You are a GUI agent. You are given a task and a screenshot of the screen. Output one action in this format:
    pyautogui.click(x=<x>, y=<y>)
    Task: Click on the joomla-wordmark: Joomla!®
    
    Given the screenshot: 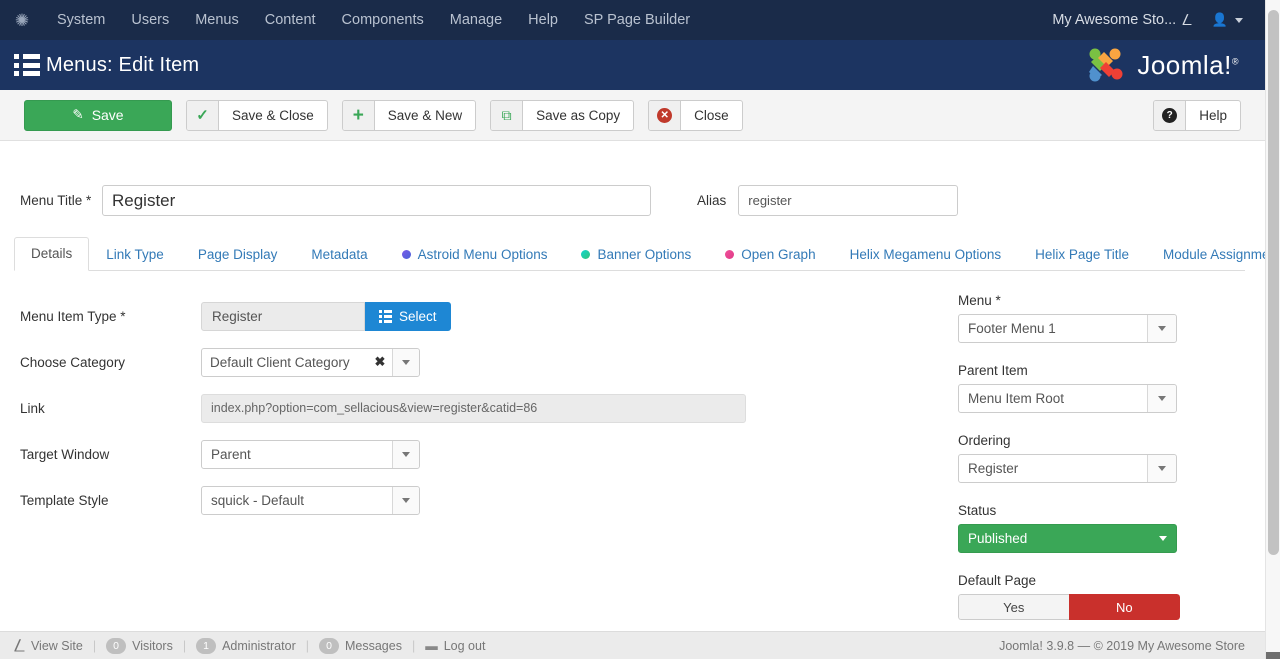 What is the action you would take?
    pyautogui.click(x=1188, y=64)
    